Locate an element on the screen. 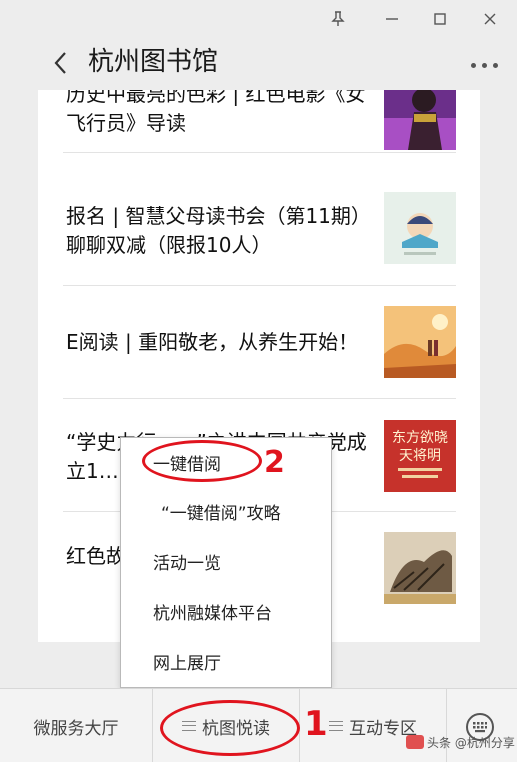 The image size is (517, 762). watermark-text: 头条 @杭州分享 is located at coordinates (471, 743).